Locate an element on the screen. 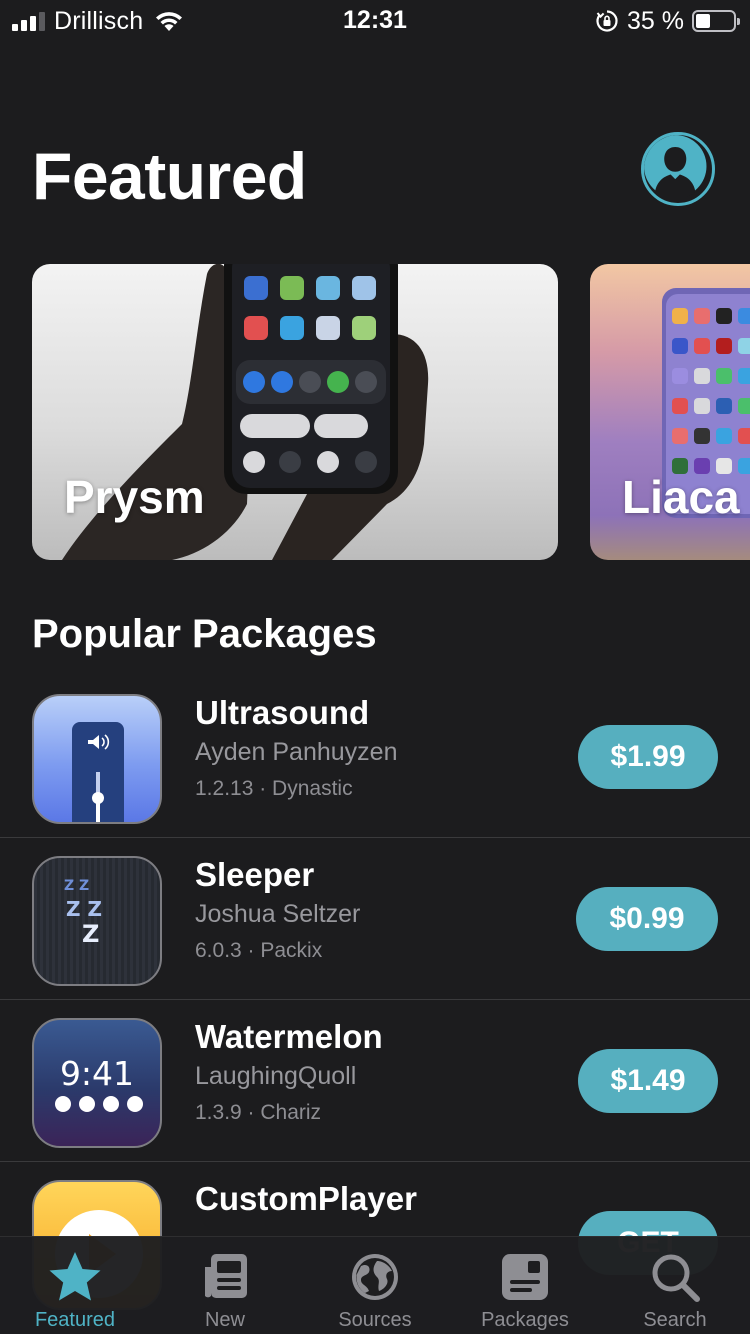  tab-label: Packages is located at coordinates (525, 1320).